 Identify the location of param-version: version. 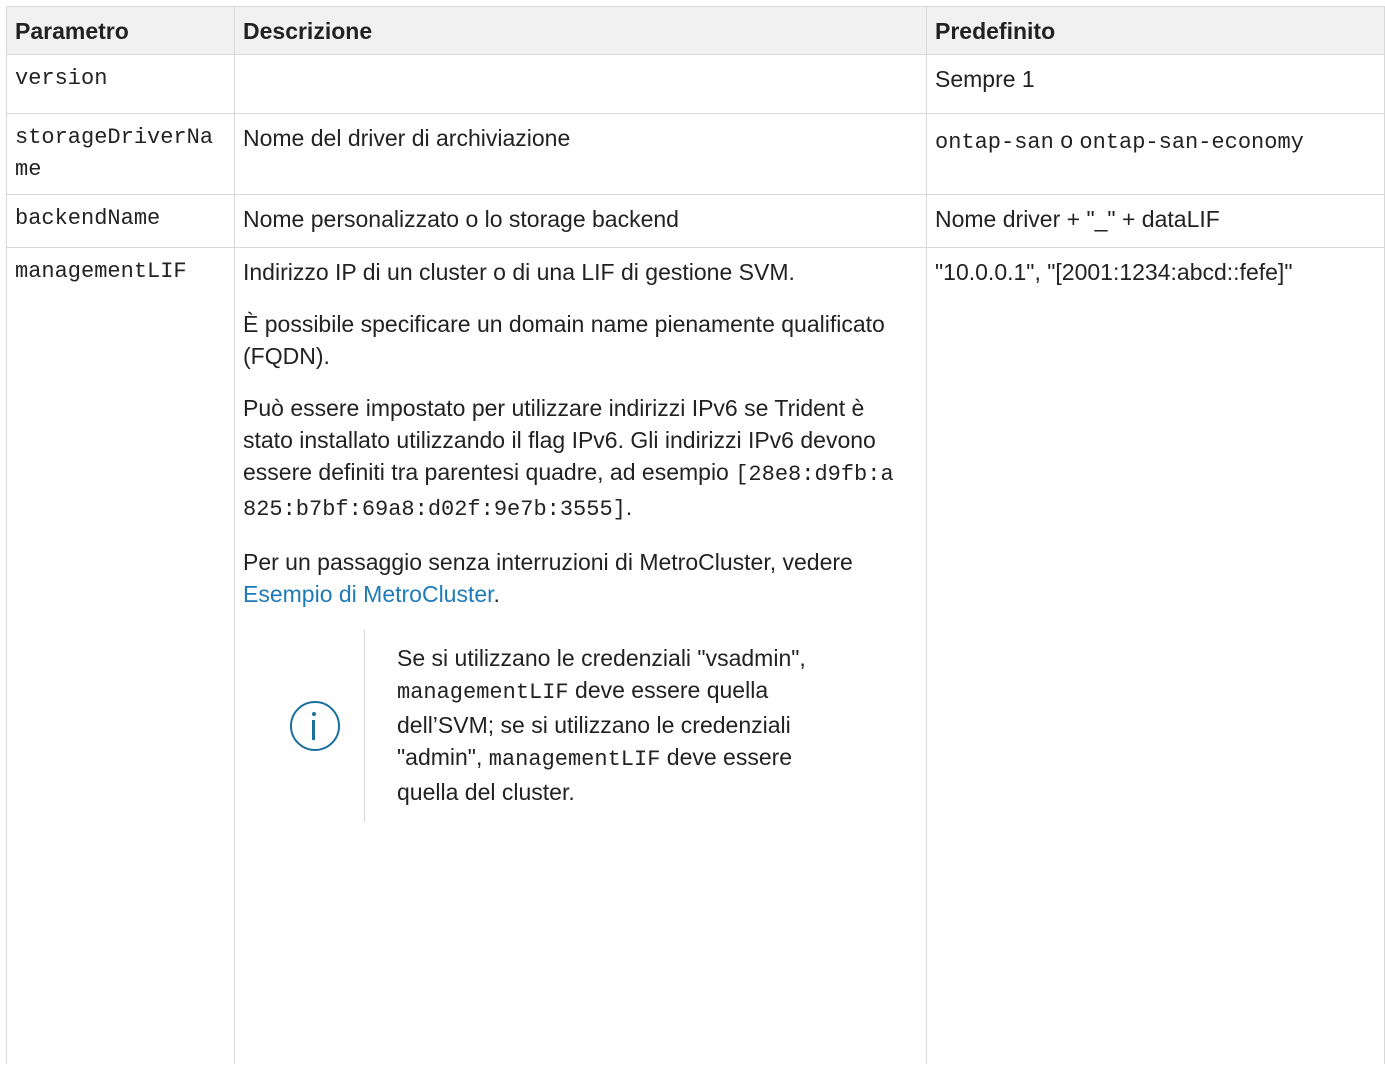
(120, 84).